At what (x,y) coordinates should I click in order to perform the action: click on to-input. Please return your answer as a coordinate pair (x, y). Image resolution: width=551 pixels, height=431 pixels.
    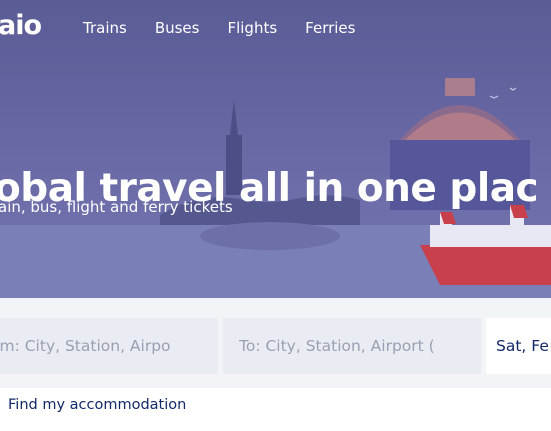
    Looking at the image, I should click on (352, 346).